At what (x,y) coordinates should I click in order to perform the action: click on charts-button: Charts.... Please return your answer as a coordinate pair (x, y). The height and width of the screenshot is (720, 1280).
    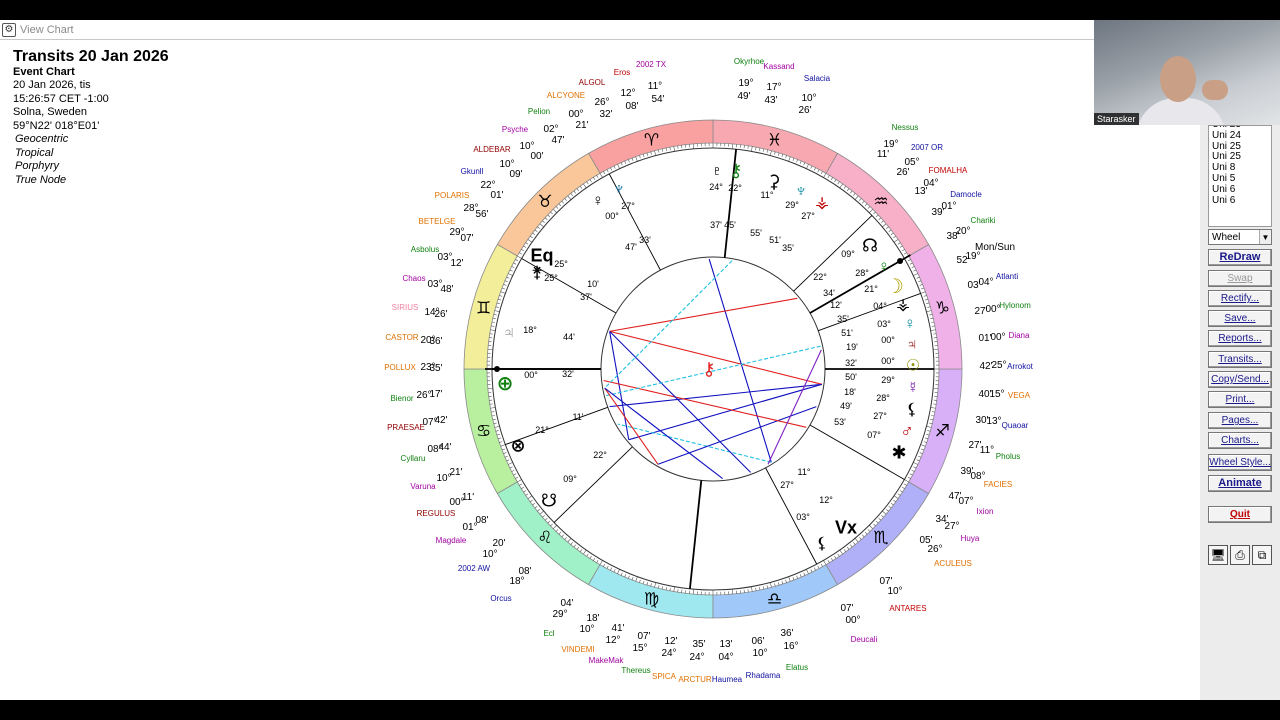
    Looking at the image, I should click on (1240, 440).